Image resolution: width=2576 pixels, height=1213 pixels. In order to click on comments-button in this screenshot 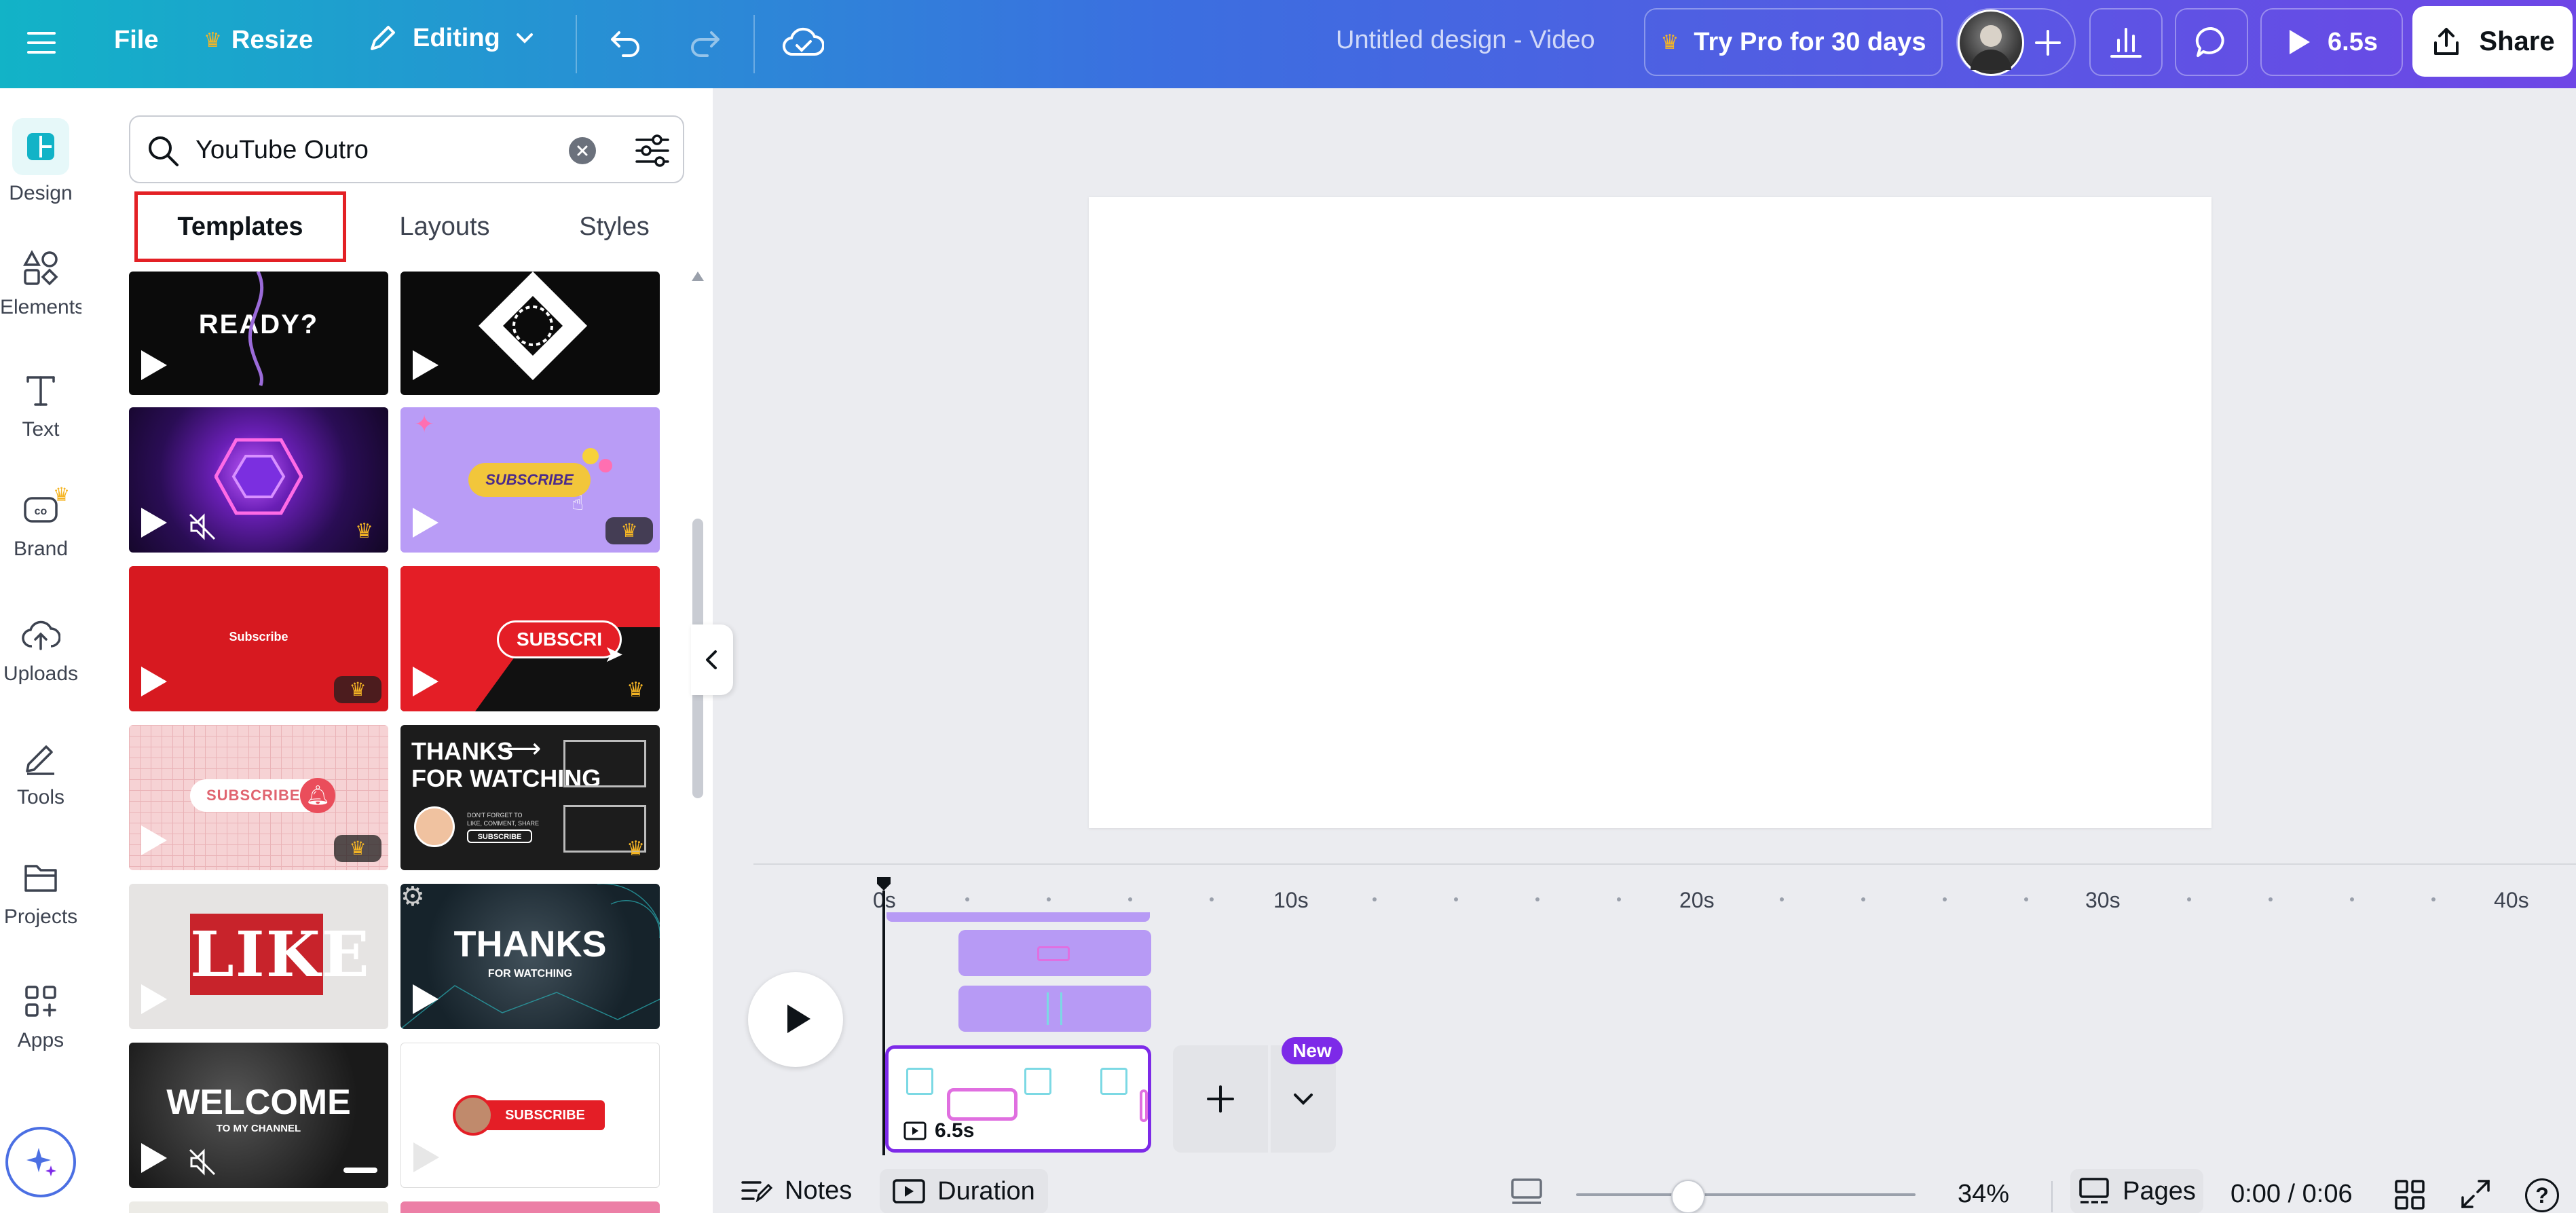, I will do `click(2212, 42)`.